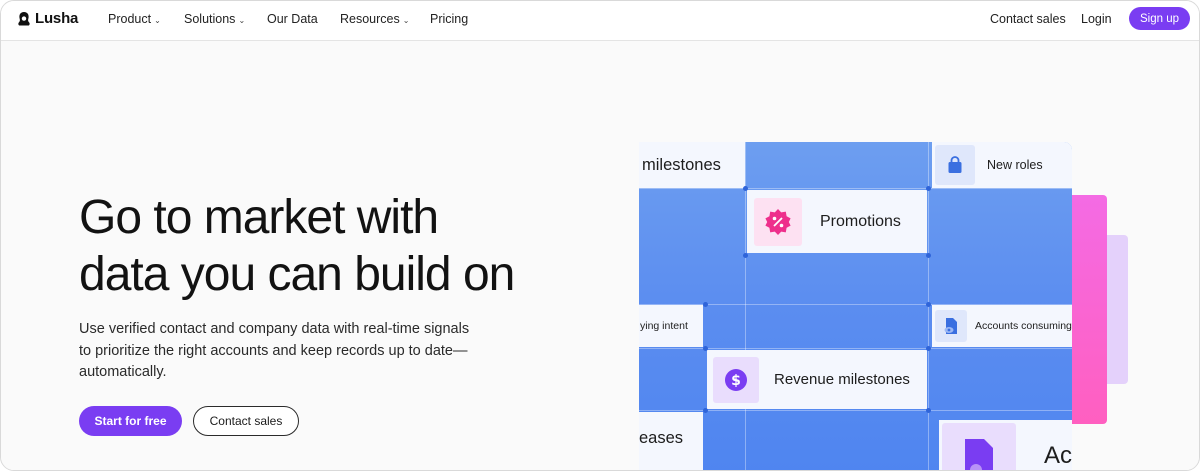 The height and width of the screenshot is (471, 1200). What do you see at coordinates (370, 19) in the screenshot?
I see `nav-item-label: Resources` at bounding box center [370, 19].